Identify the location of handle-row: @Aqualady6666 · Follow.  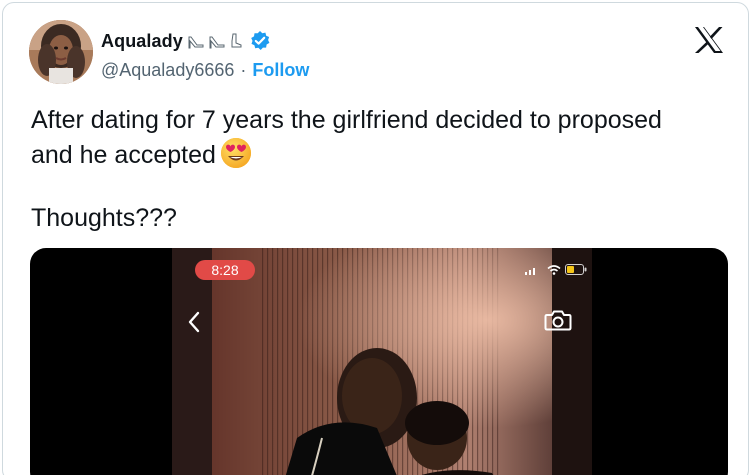
(205, 70).